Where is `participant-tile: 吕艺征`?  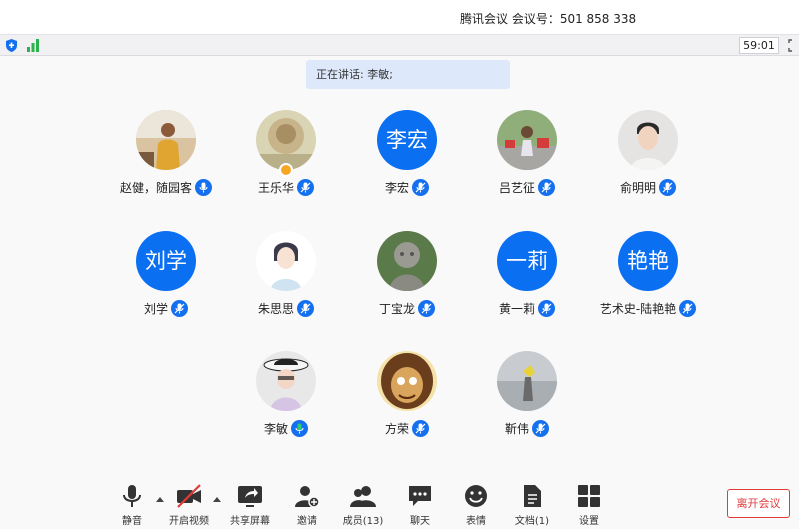 participant-tile: 吕艺征 is located at coordinates (527, 160).